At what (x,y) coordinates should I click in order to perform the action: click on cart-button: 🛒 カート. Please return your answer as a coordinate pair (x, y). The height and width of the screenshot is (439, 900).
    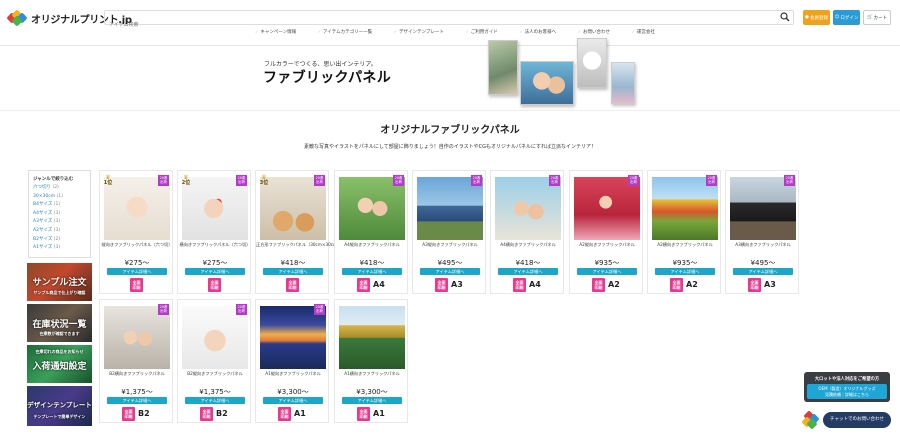
    Looking at the image, I should click on (877, 17).